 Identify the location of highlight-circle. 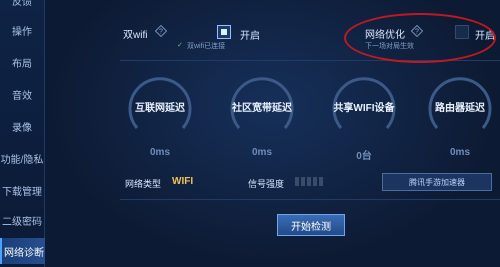
(420, 38).